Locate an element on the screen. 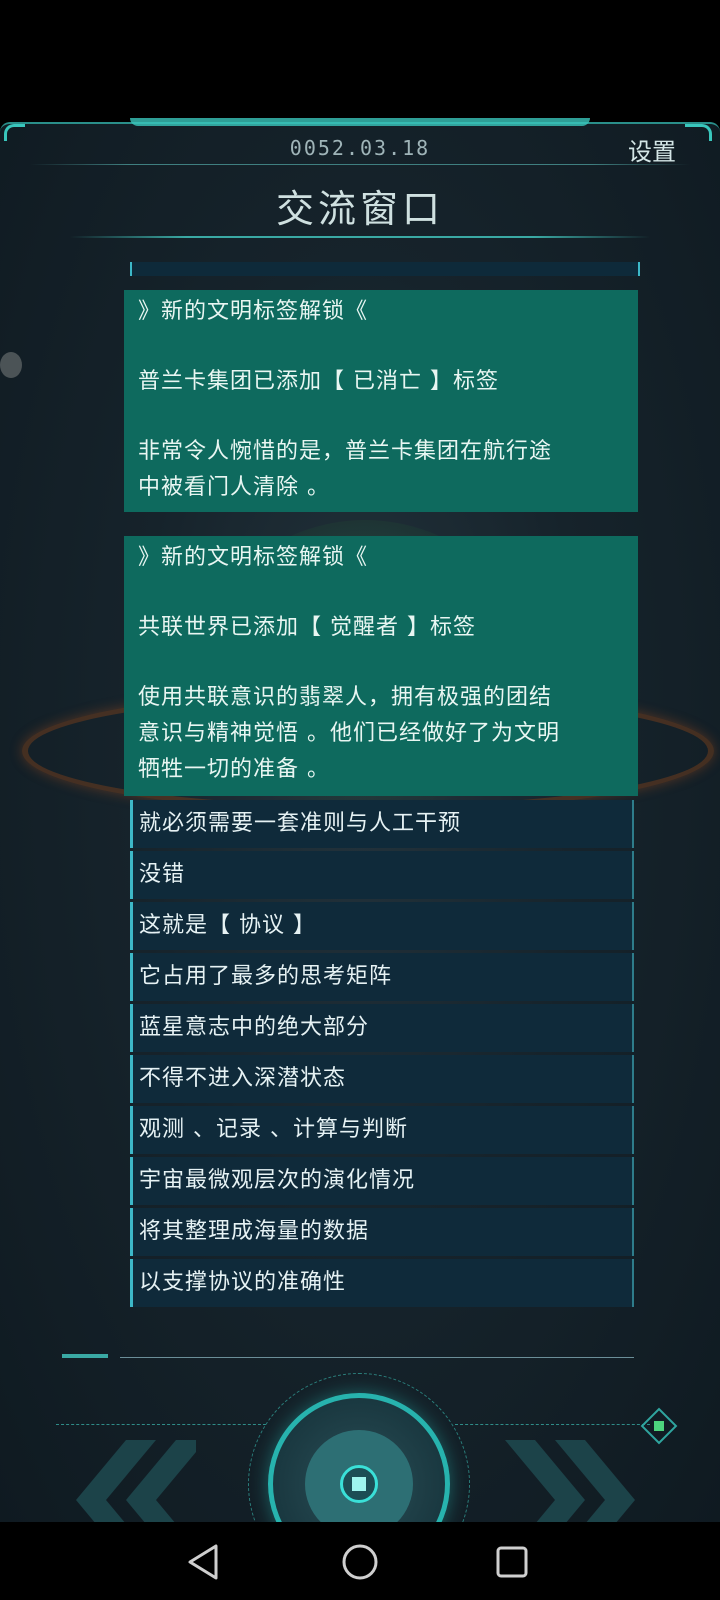 The image size is (720, 1600). title-underline is located at coordinates (360, 237).